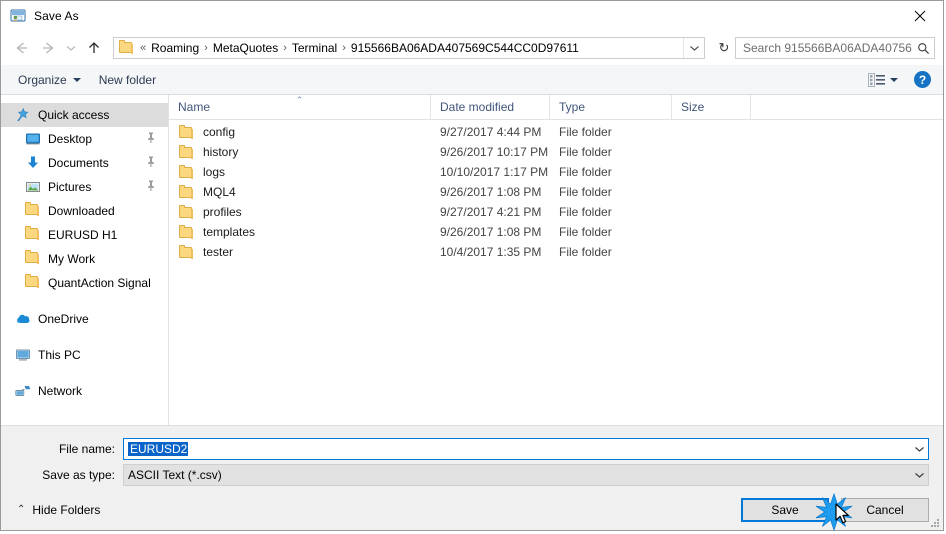 The image size is (946, 534). What do you see at coordinates (214, 172) in the screenshot?
I see `file-name: logs` at bounding box center [214, 172].